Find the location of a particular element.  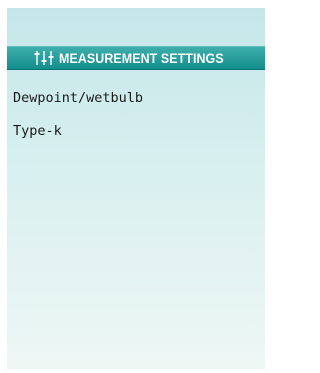

menu-item-type-k: Type-k is located at coordinates (37, 131).